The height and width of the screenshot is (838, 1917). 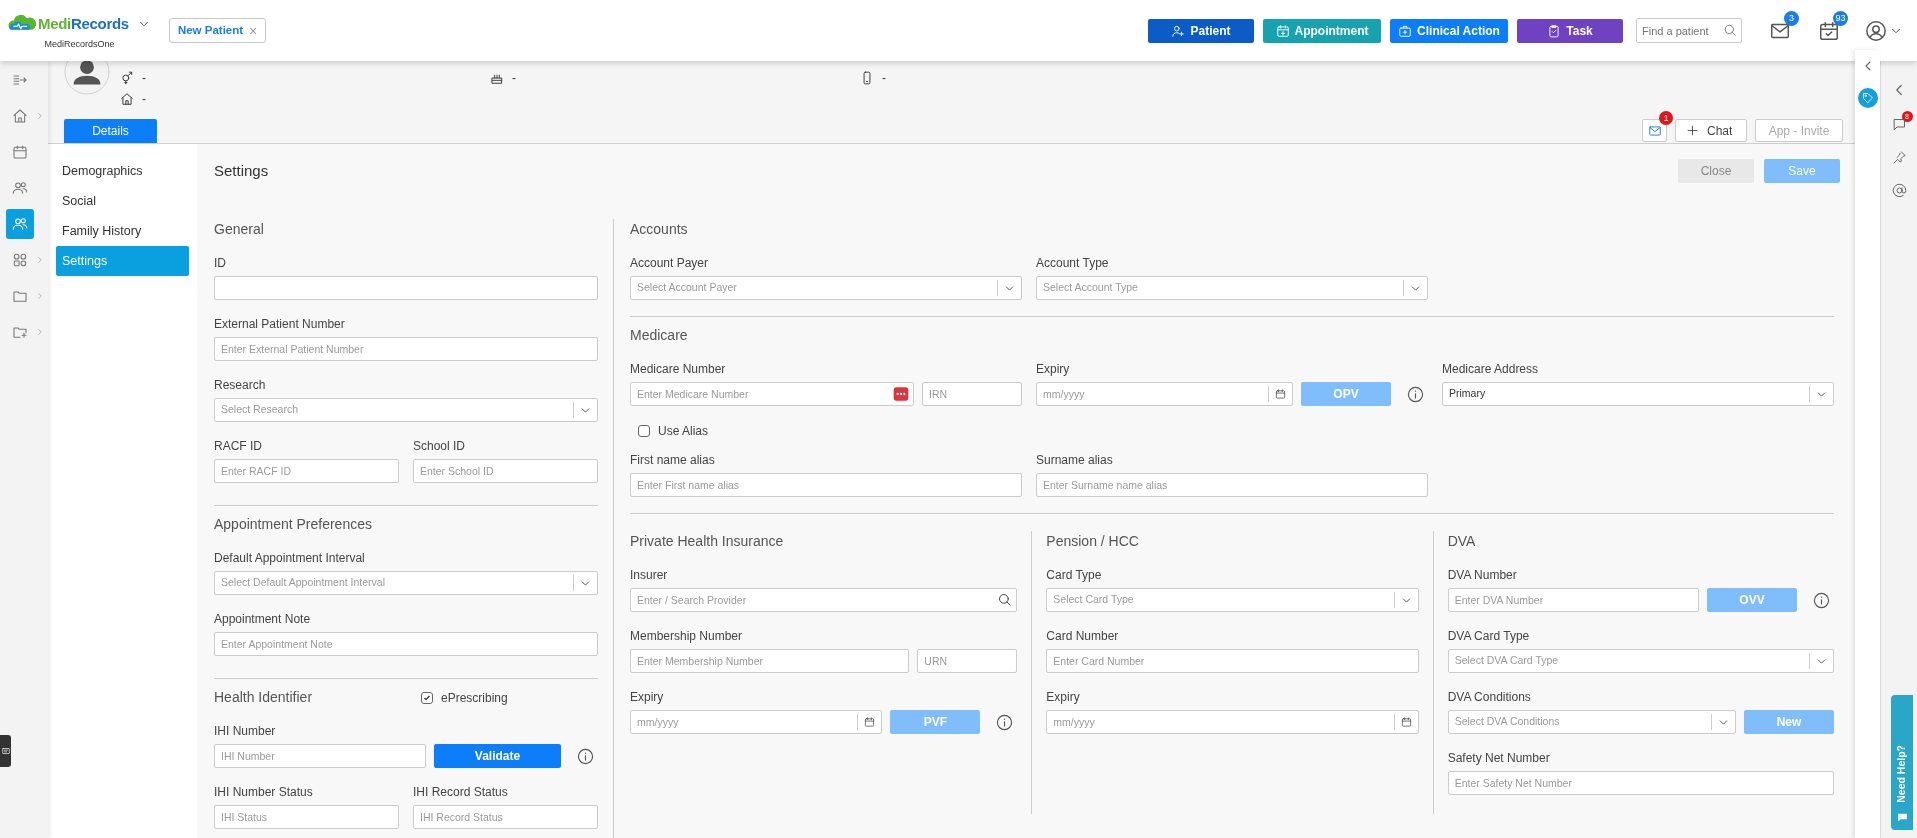 What do you see at coordinates (20, 296) in the screenshot?
I see `folder-icon` at bounding box center [20, 296].